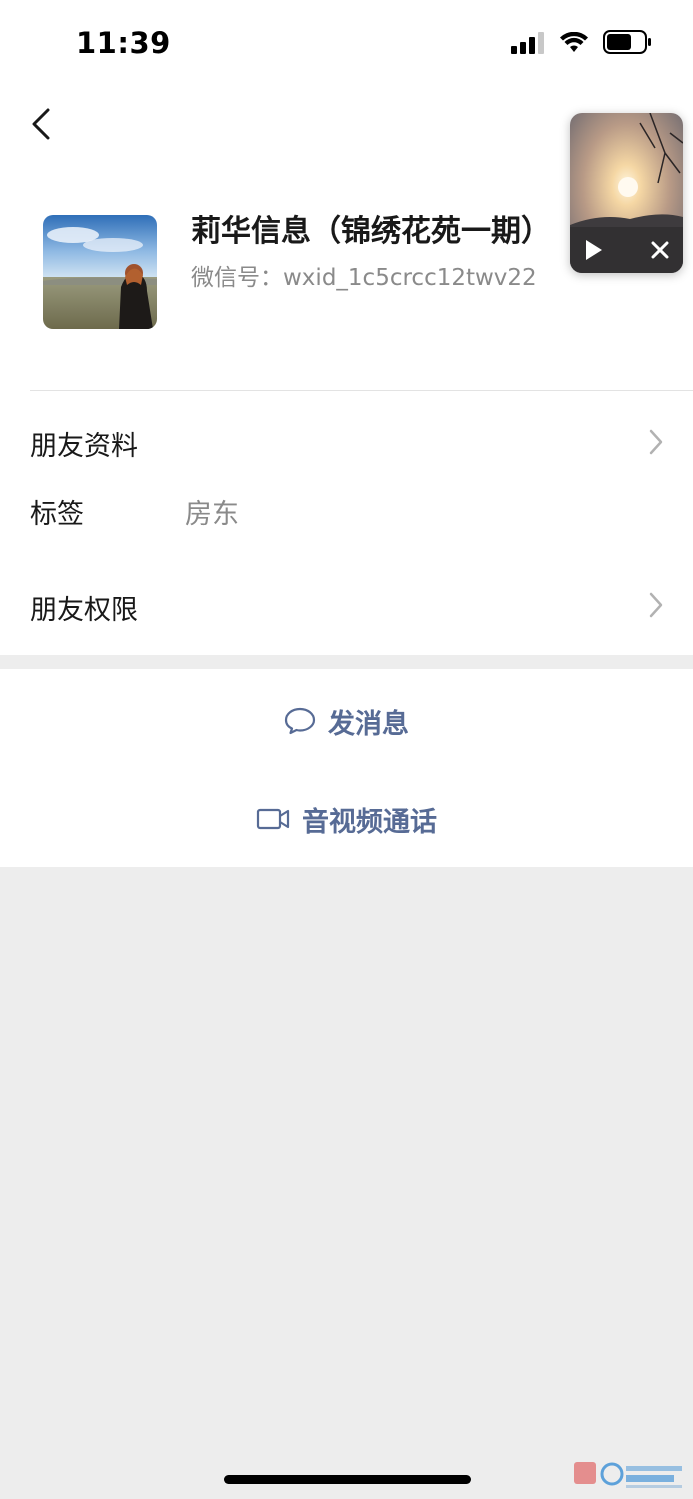 Image resolution: width=693 pixels, height=1499 pixels. Describe the element at coordinates (371, 231) in the screenshot. I see `contact-name: 莉华信息（锦绣花苑一期）` at that location.